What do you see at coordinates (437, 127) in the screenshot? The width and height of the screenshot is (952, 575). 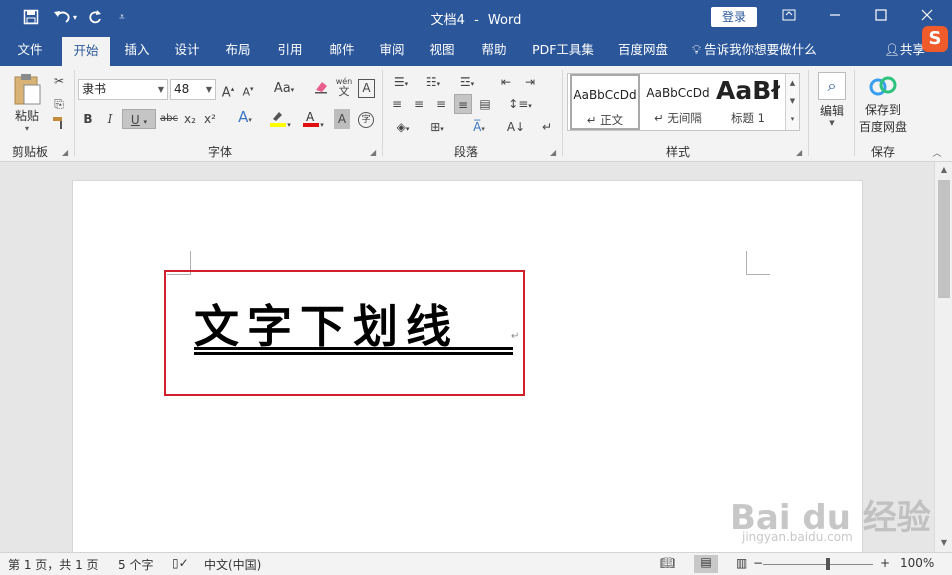 I see `borders-icon: ⊞▾` at bounding box center [437, 127].